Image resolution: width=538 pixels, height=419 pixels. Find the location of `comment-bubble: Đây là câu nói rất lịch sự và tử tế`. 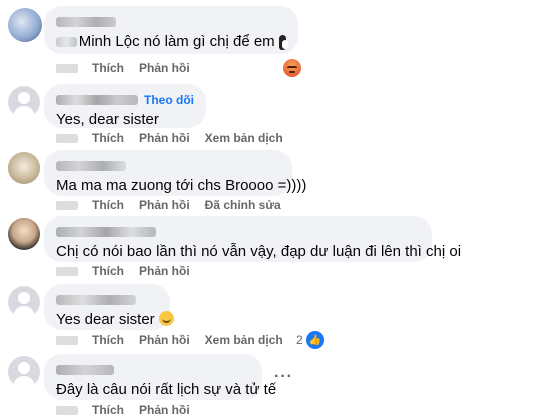

comment-bubble: Đây là câu nói rất lịch sự và tử tế is located at coordinates (160, 377).